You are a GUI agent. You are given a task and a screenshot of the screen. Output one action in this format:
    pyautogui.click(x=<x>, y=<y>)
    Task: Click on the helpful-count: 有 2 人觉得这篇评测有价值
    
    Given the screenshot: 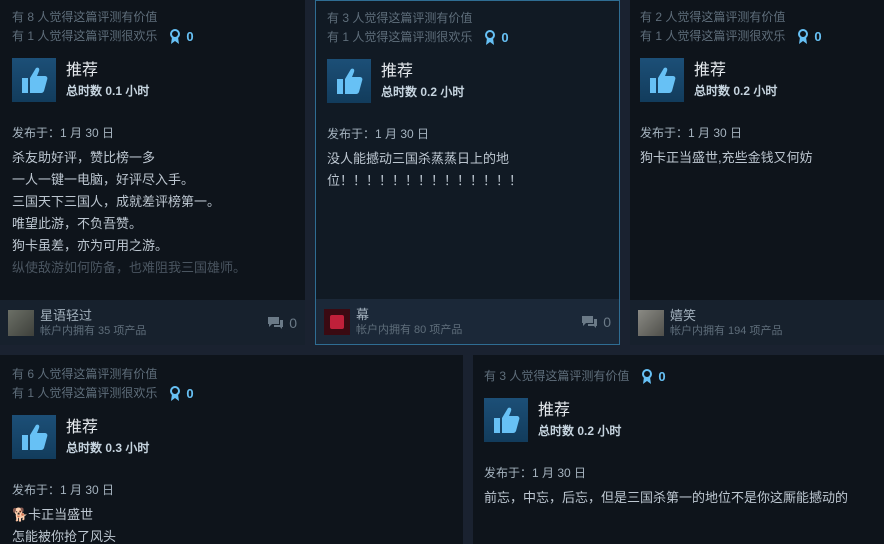 What is the action you would take?
    pyautogui.click(x=713, y=17)
    